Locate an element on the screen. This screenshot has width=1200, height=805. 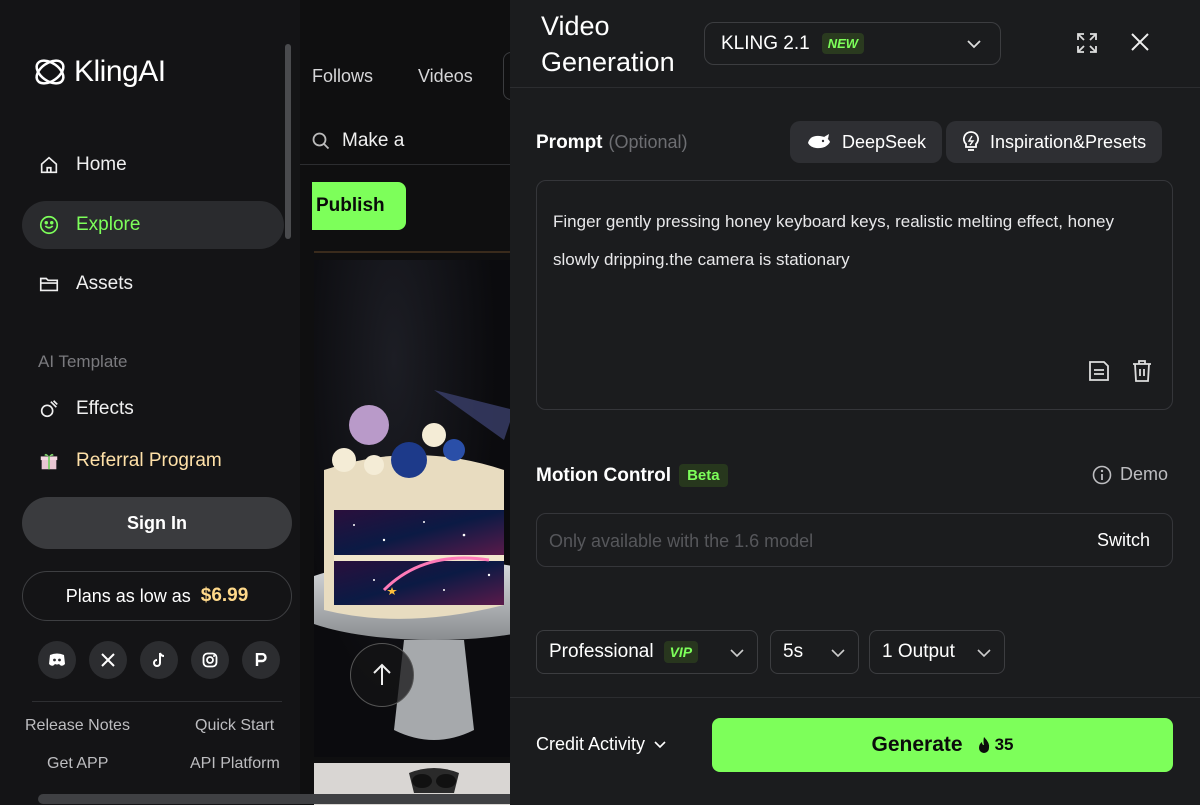
cake-illustration is located at coordinates (414, 565).